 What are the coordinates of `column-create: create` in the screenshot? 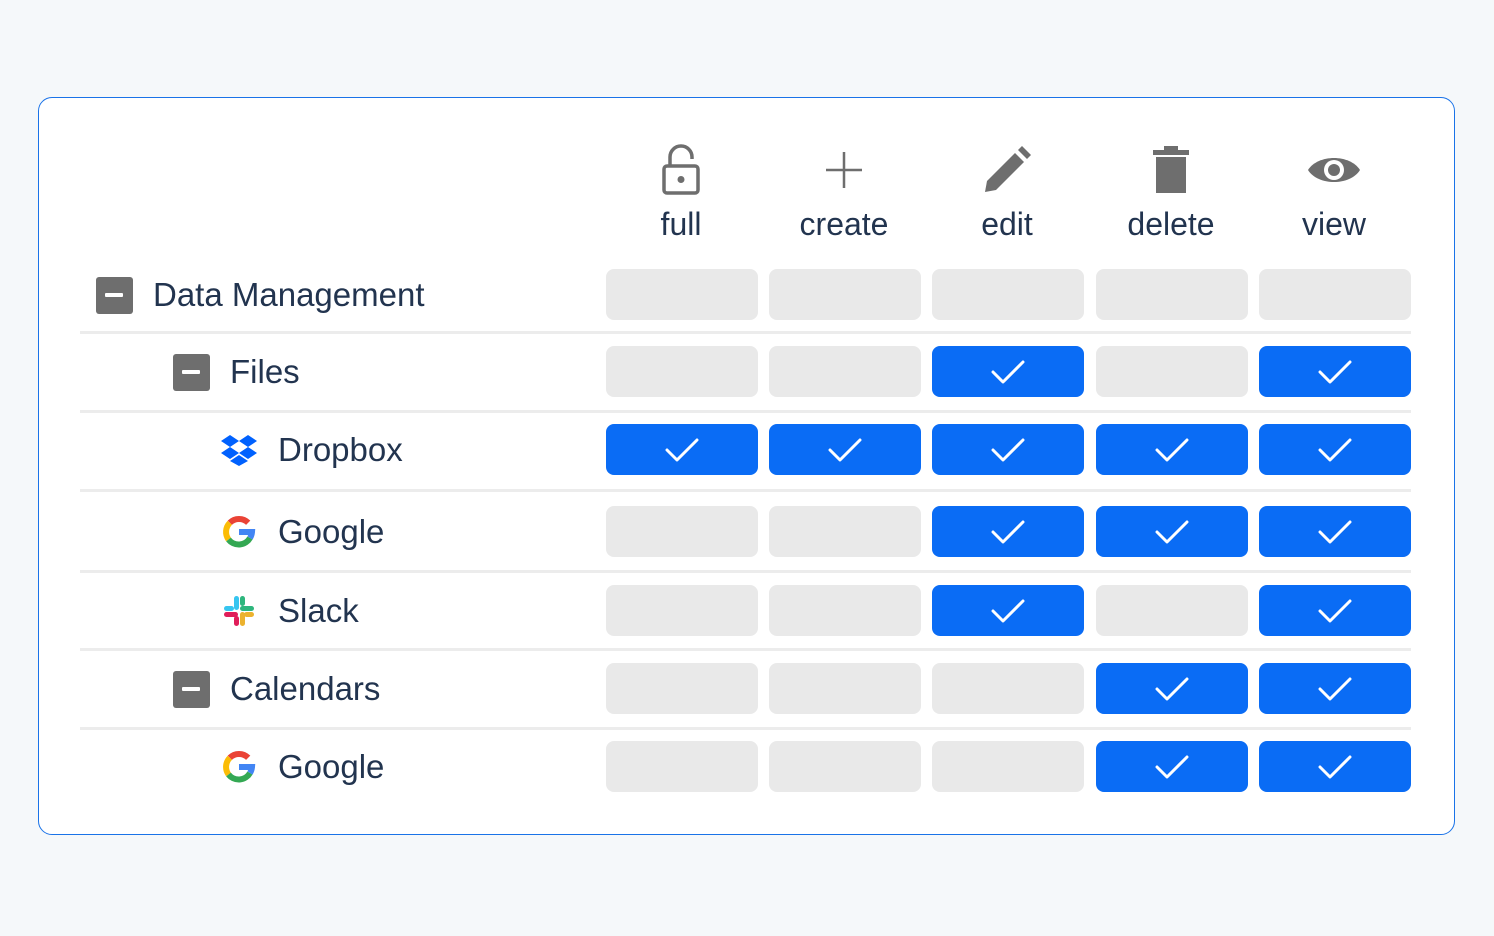 It's located at (844, 195).